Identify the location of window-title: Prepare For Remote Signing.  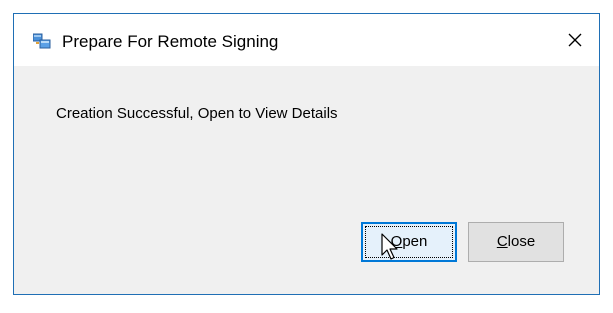
(170, 41).